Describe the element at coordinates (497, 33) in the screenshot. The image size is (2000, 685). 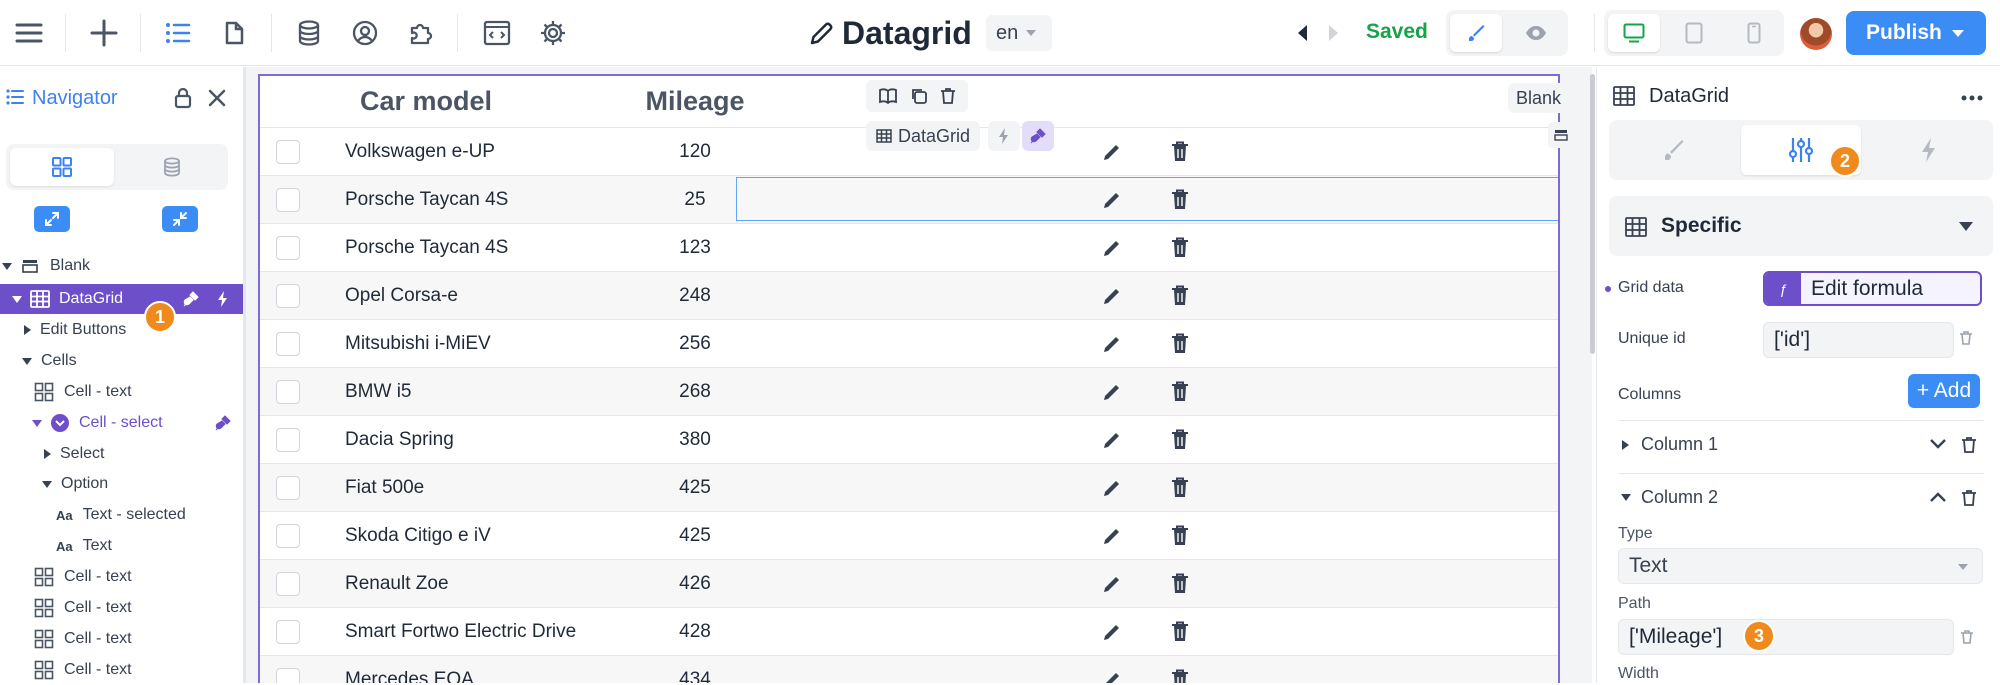
I see `code-icon` at that location.